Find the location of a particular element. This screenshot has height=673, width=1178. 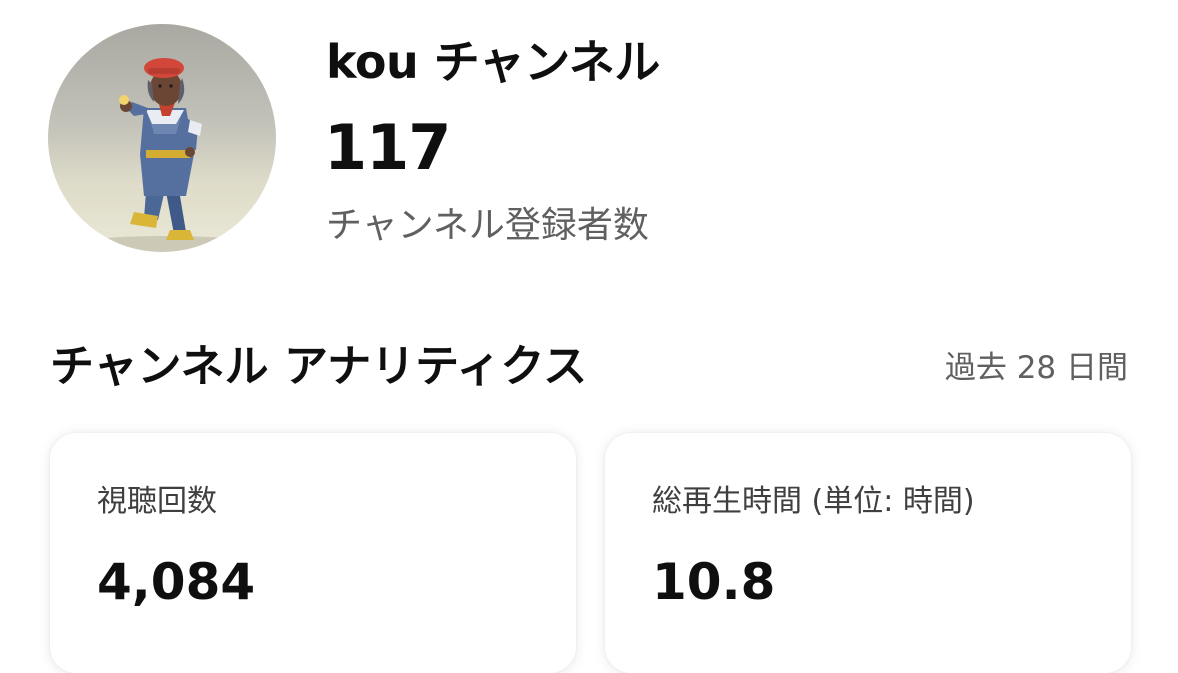

watch-time-label: 総再生時間 (単位: 時間) is located at coordinates (813, 501).